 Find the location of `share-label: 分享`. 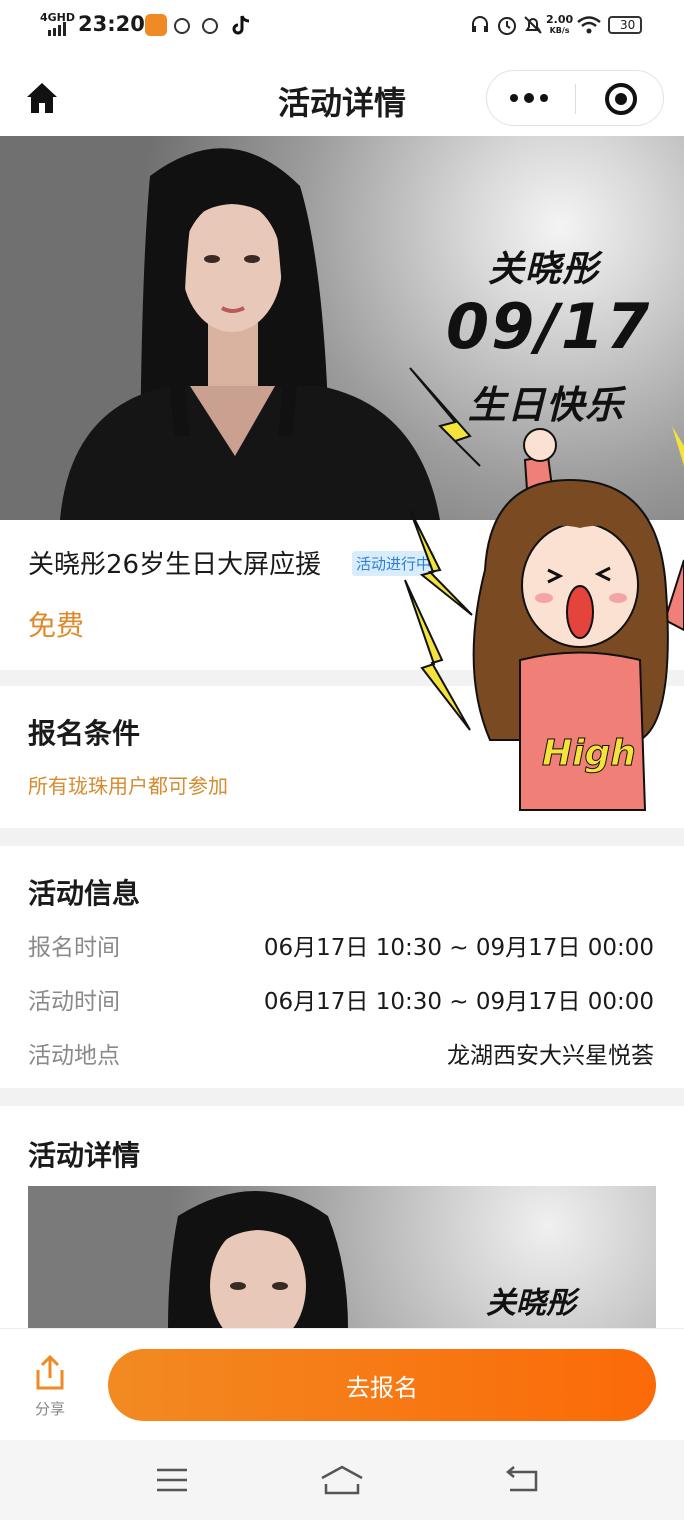

share-label: 分享 is located at coordinates (50, 1408).